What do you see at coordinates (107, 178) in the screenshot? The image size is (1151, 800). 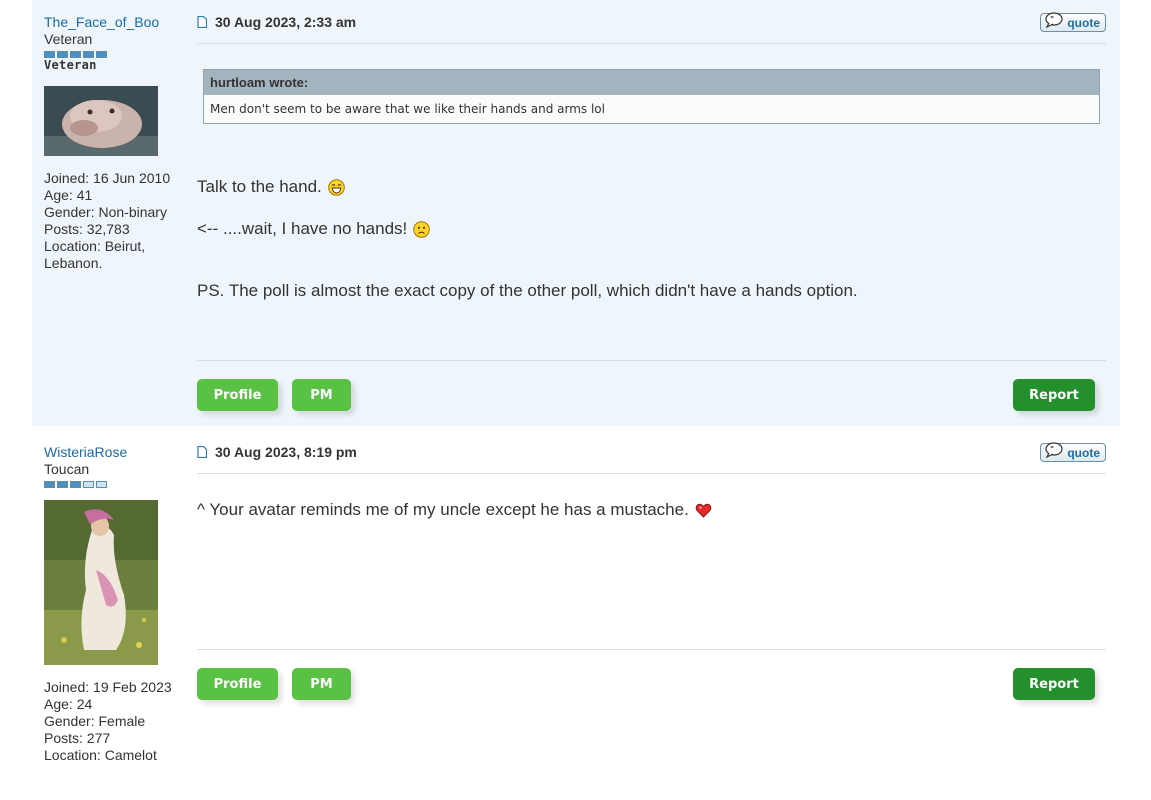 I see `joined-date: Joined: 16 Jun 2010` at bounding box center [107, 178].